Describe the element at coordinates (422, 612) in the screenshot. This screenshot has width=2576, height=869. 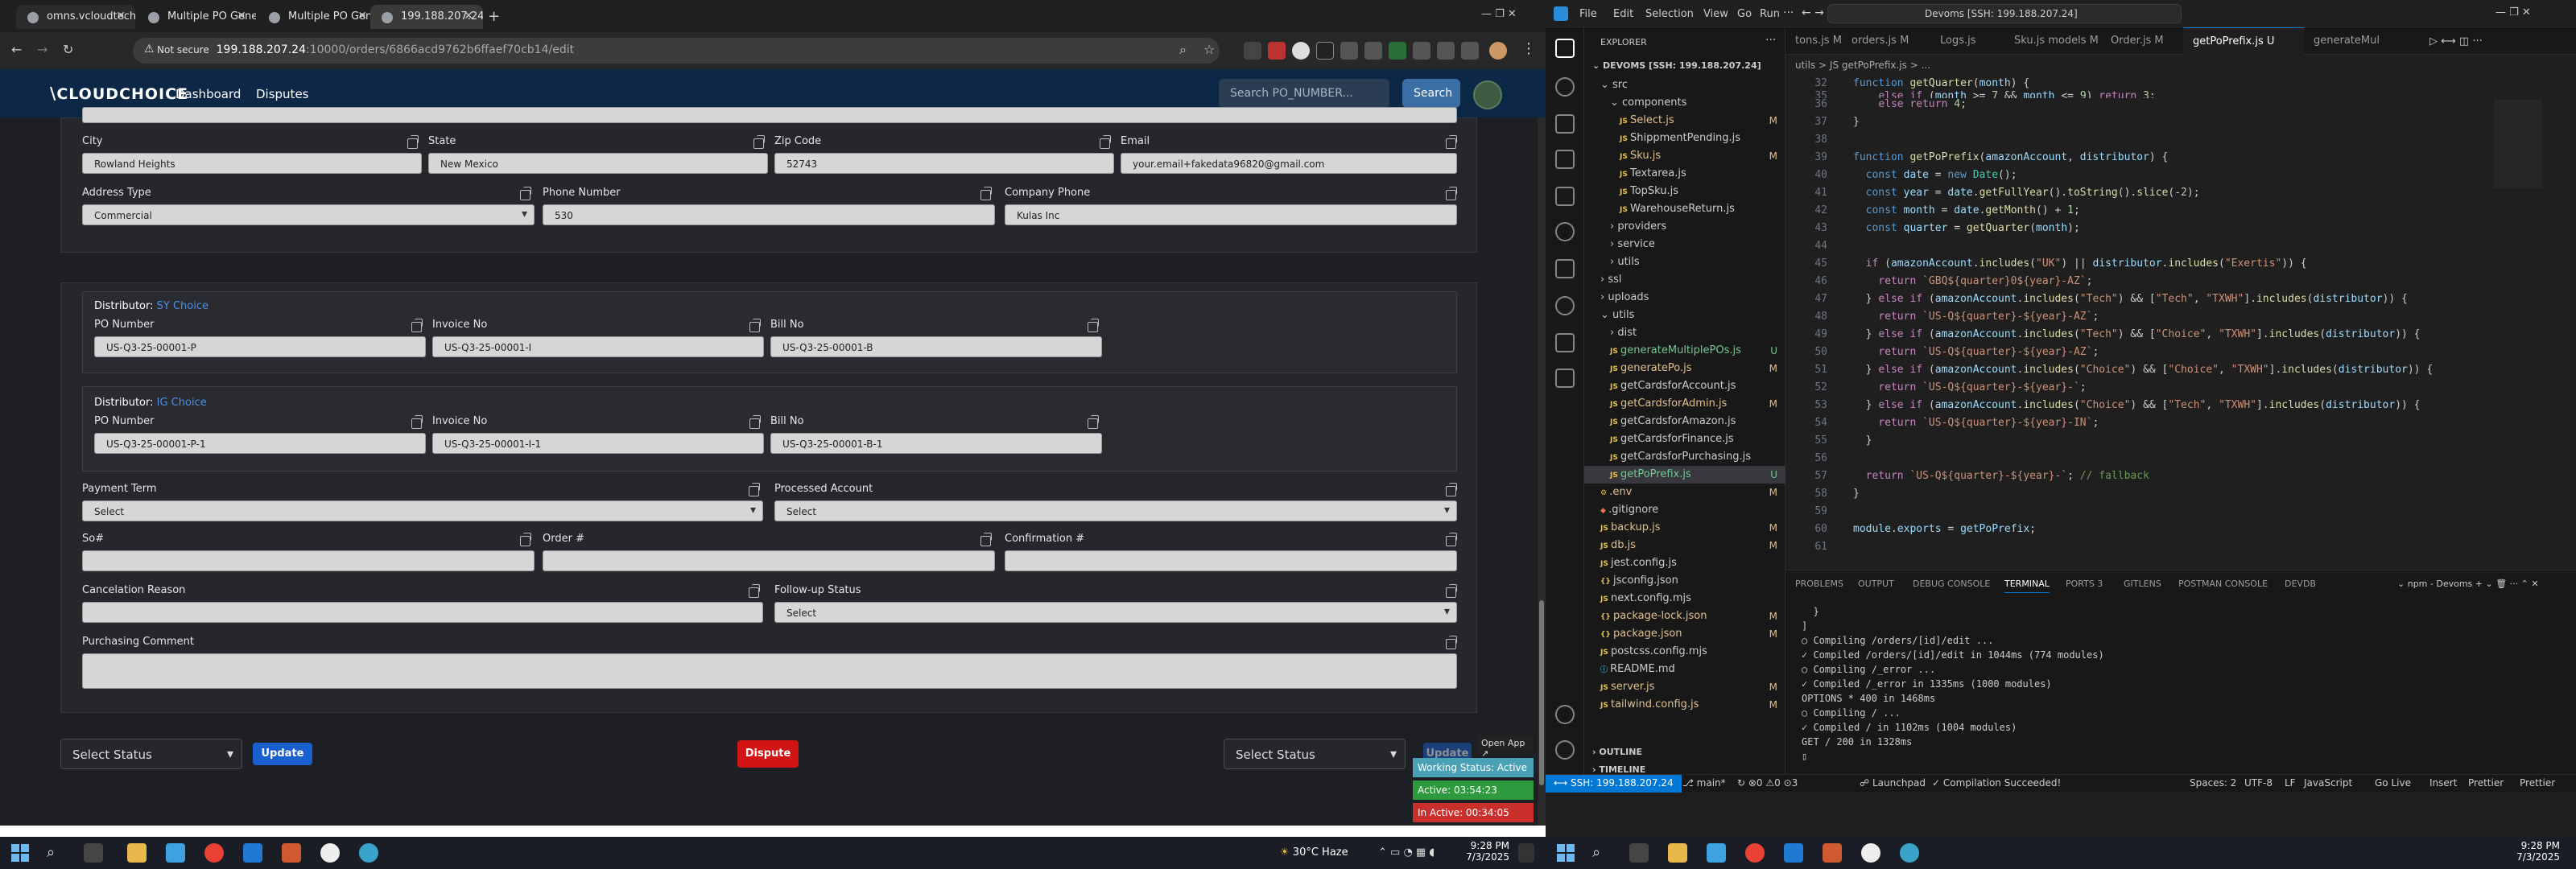
I see `cancelation-reason-input` at that location.